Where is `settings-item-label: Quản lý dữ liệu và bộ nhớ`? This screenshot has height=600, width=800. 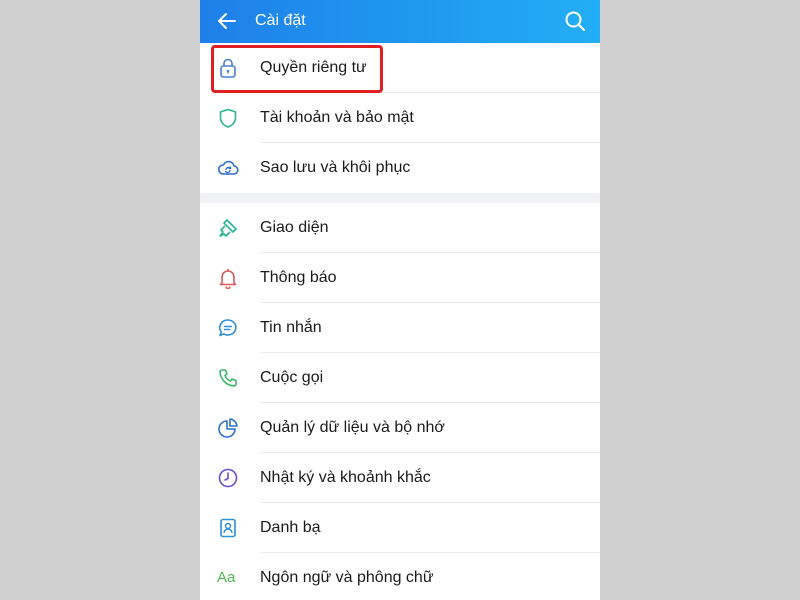
settings-item-label: Quản lý dữ liệu và bộ nhớ is located at coordinates (352, 427).